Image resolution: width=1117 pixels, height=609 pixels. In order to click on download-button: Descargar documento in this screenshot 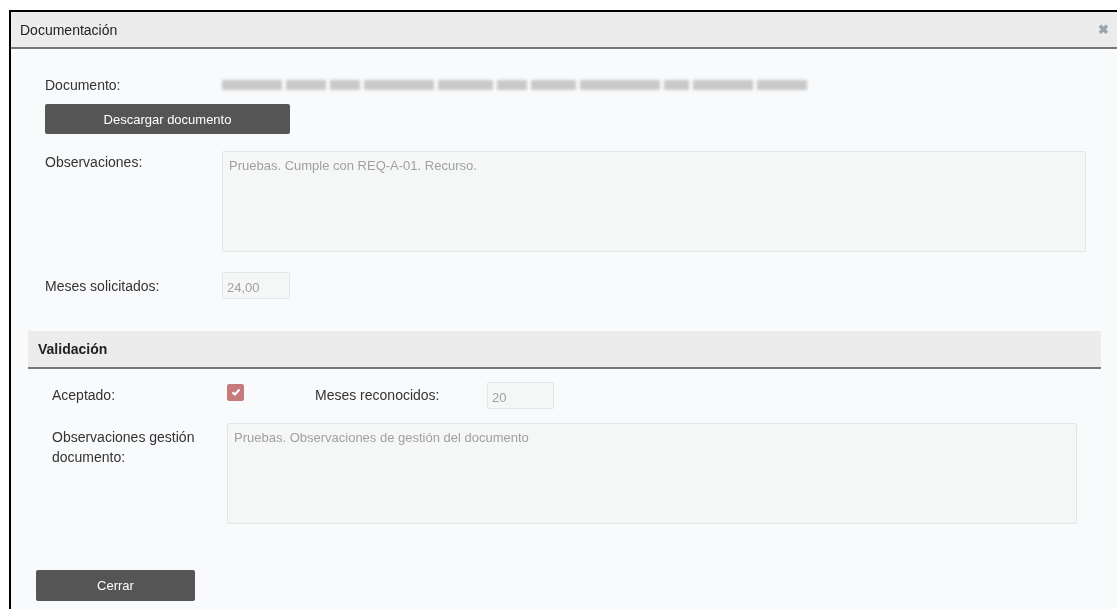, I will do `click(167, 119)`.